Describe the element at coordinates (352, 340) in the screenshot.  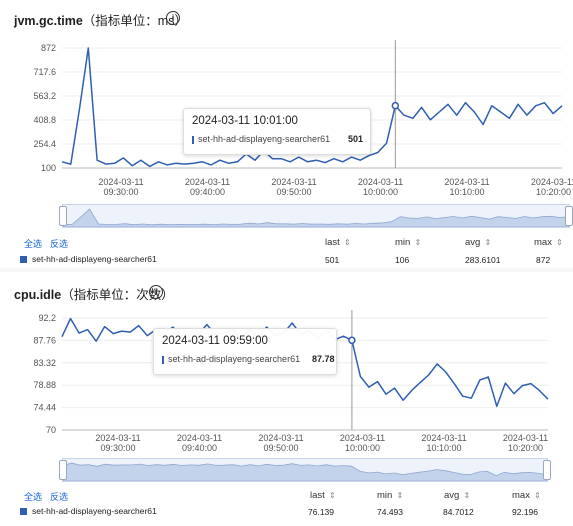
I see `highlight-point` at that location.